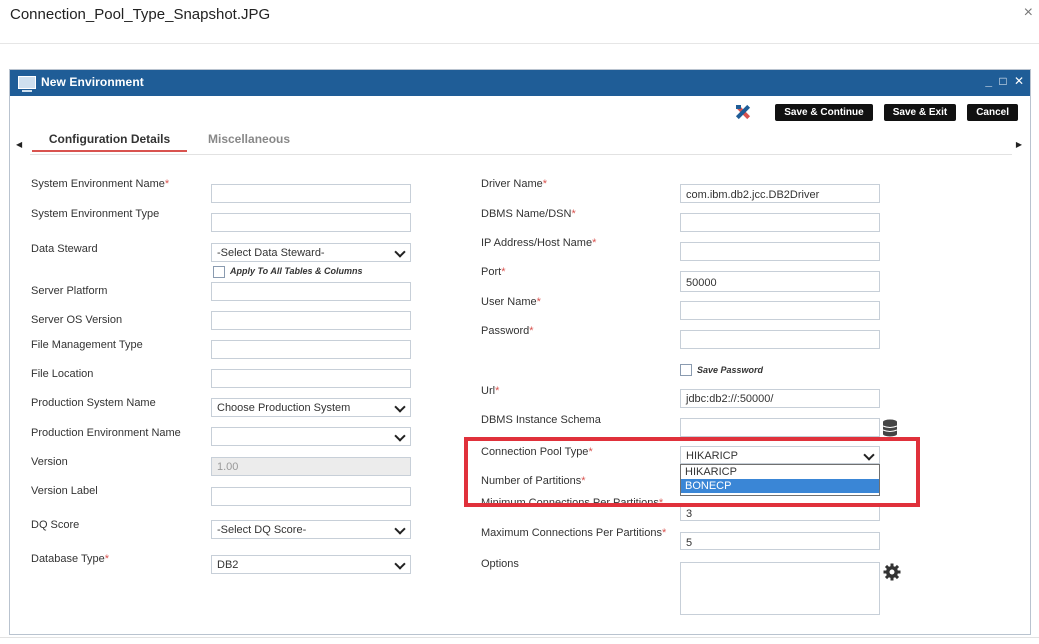  Describe the element at coordinates (249, 139) in the screenshot. I see `tab-miscellaneous: Miscellaneous` at that location.